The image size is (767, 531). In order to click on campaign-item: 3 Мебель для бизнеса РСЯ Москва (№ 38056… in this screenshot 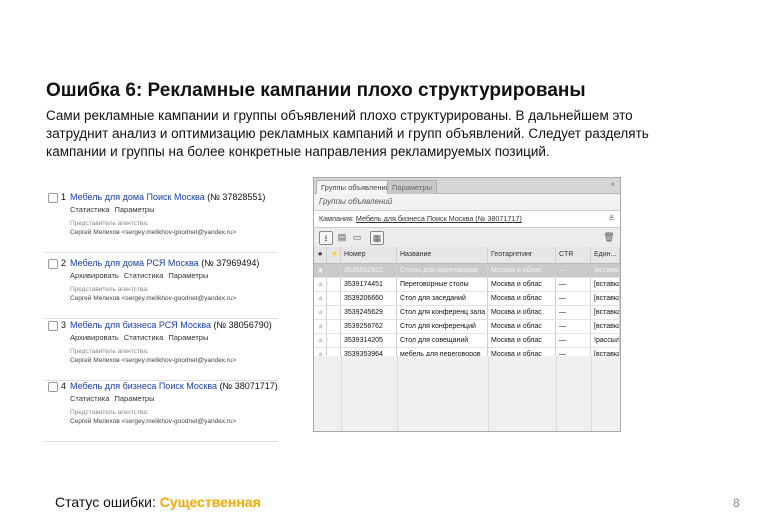, I will do `click(161, 347)`.